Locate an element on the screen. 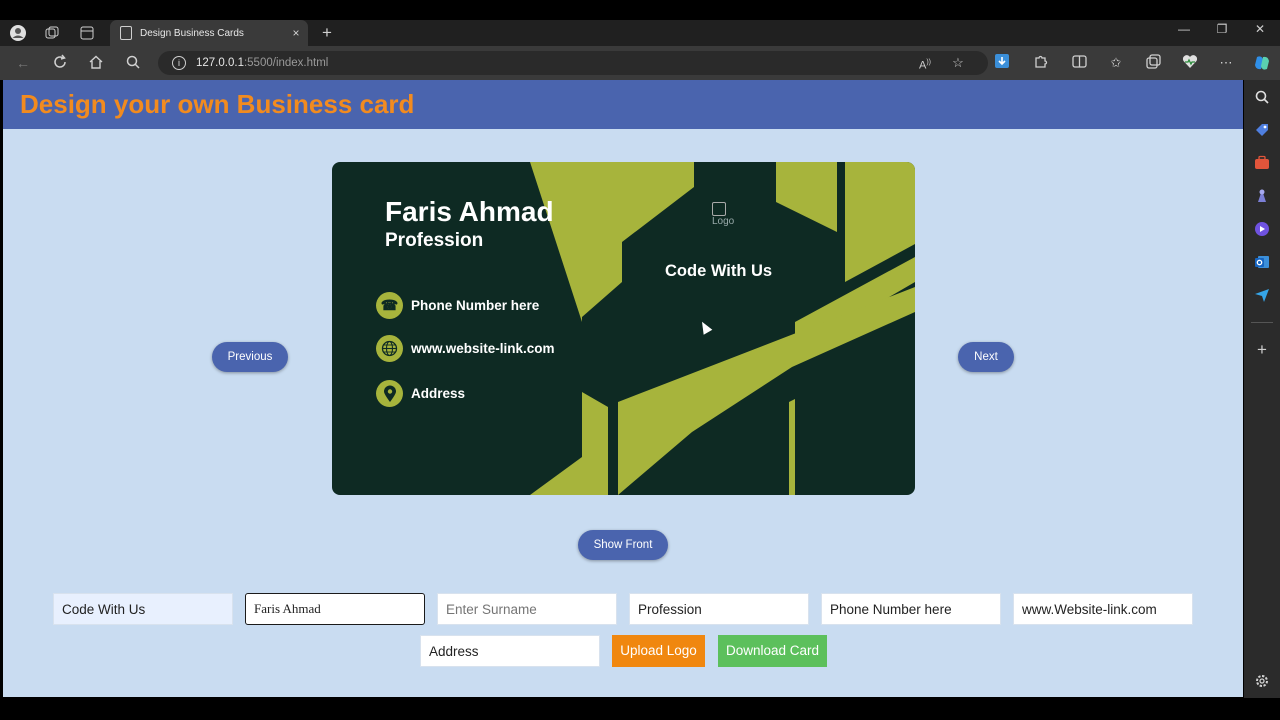 The image size is (1280, 720). tab-title: Design Business Cards is located at coordinates (192, 33).